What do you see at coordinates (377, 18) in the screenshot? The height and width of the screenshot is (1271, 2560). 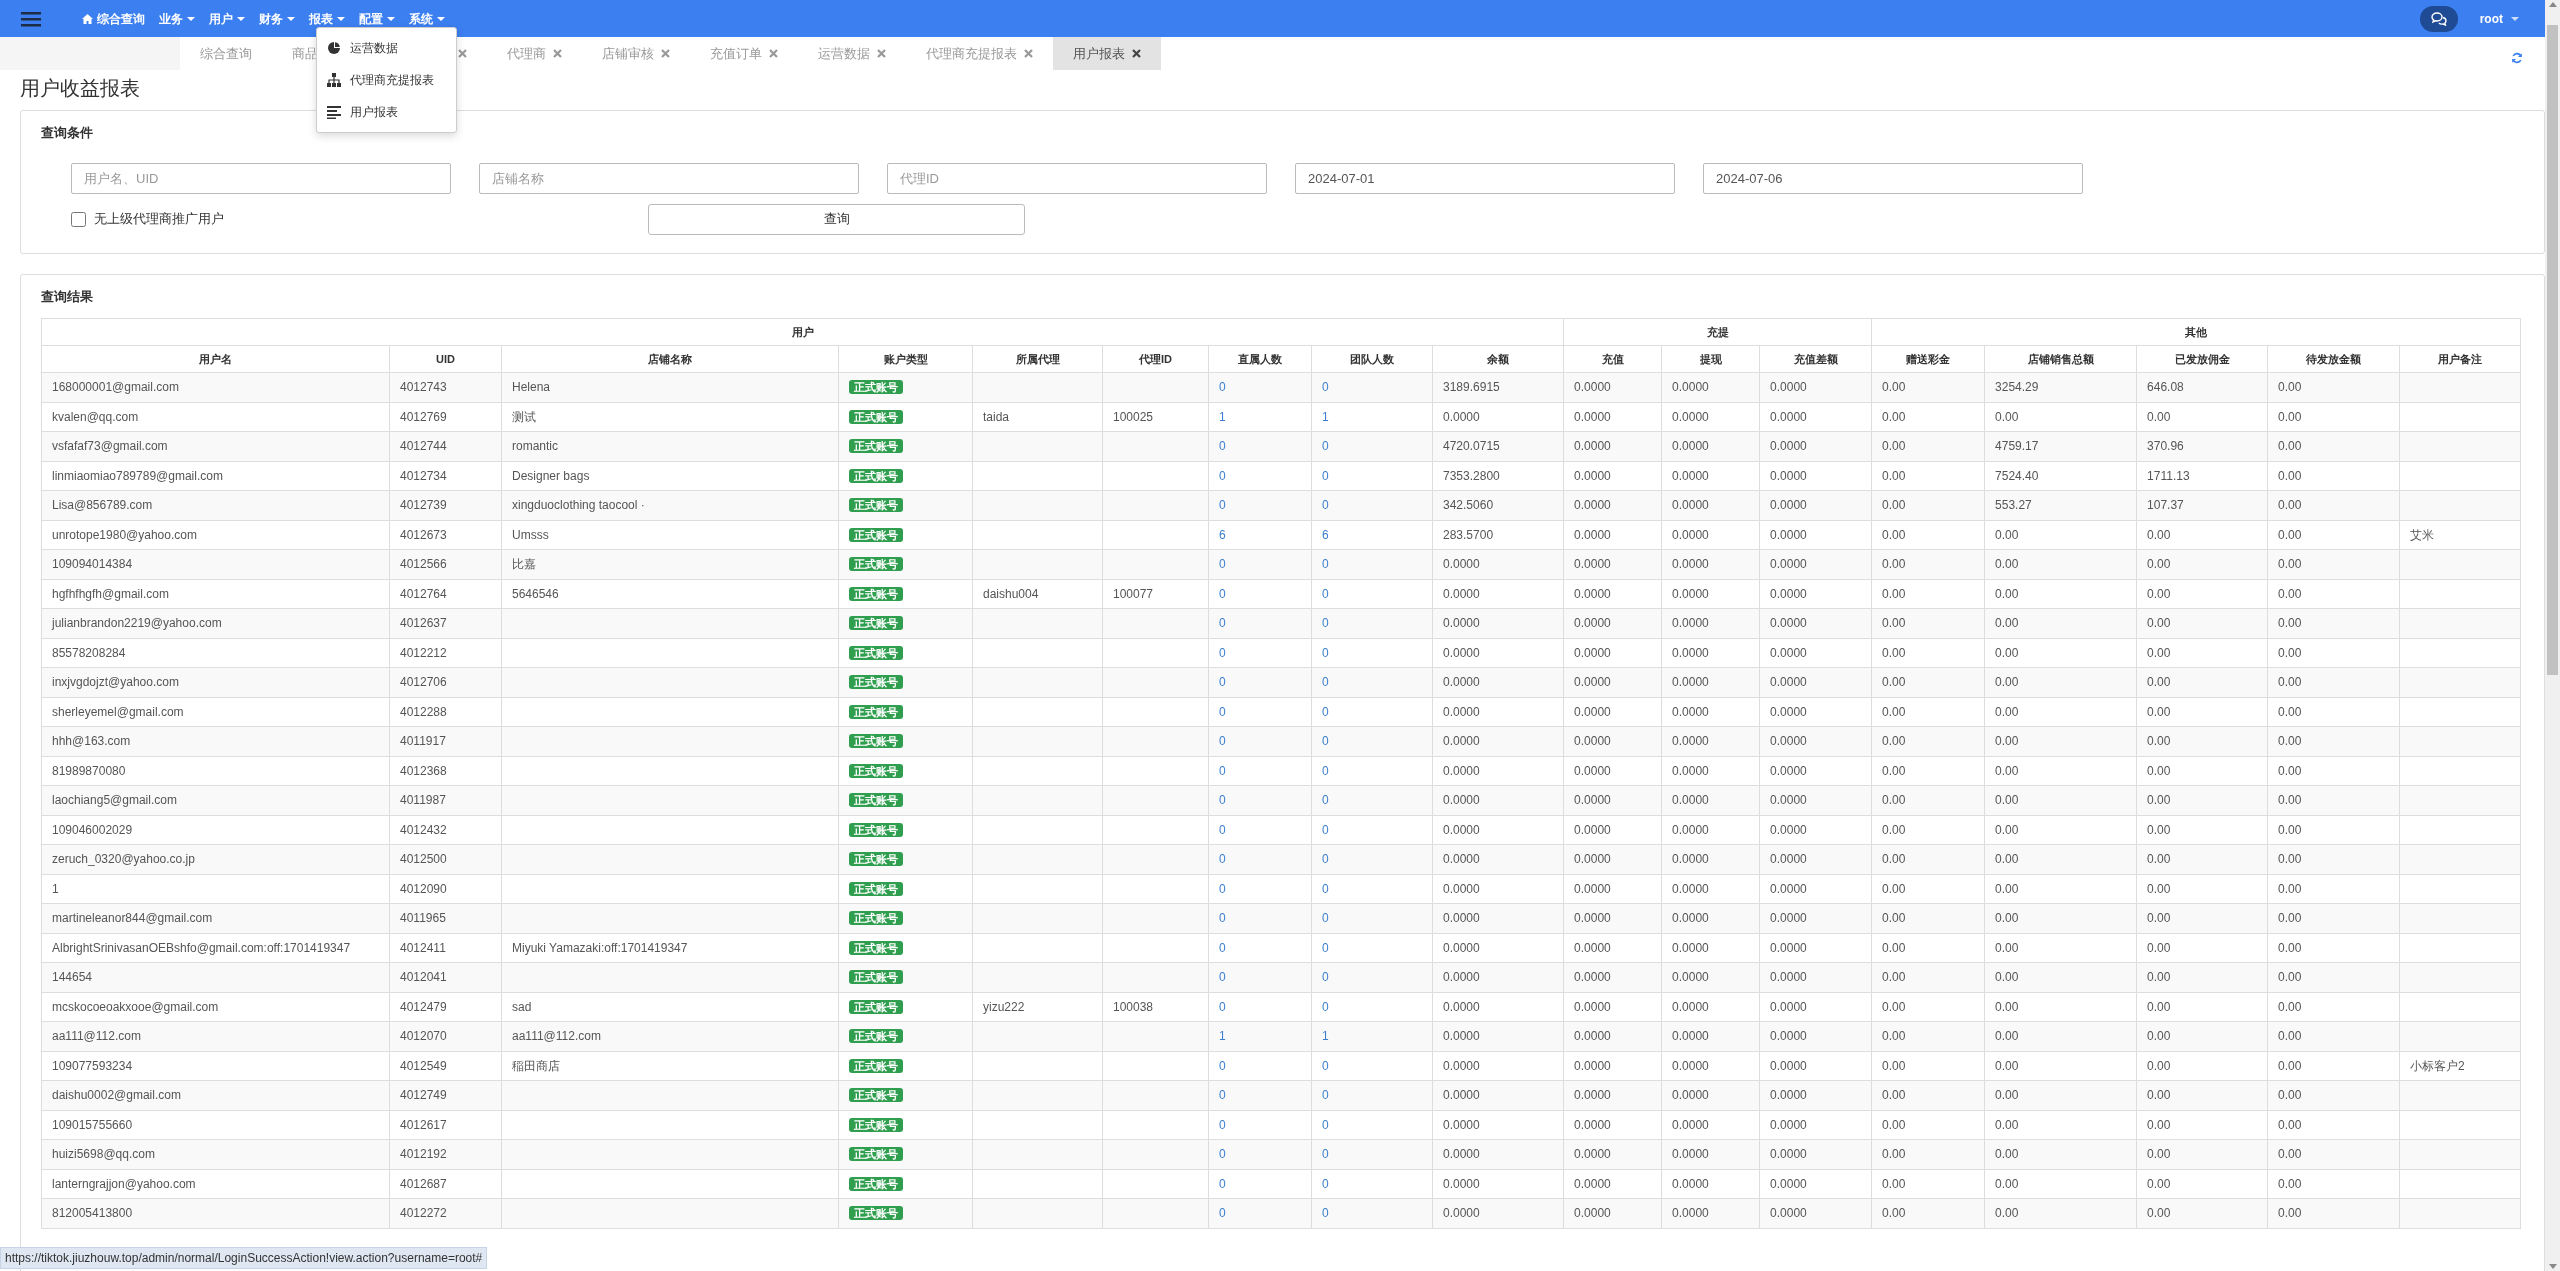 I see `menu-item: 配置` at bounding box center [377, 18].